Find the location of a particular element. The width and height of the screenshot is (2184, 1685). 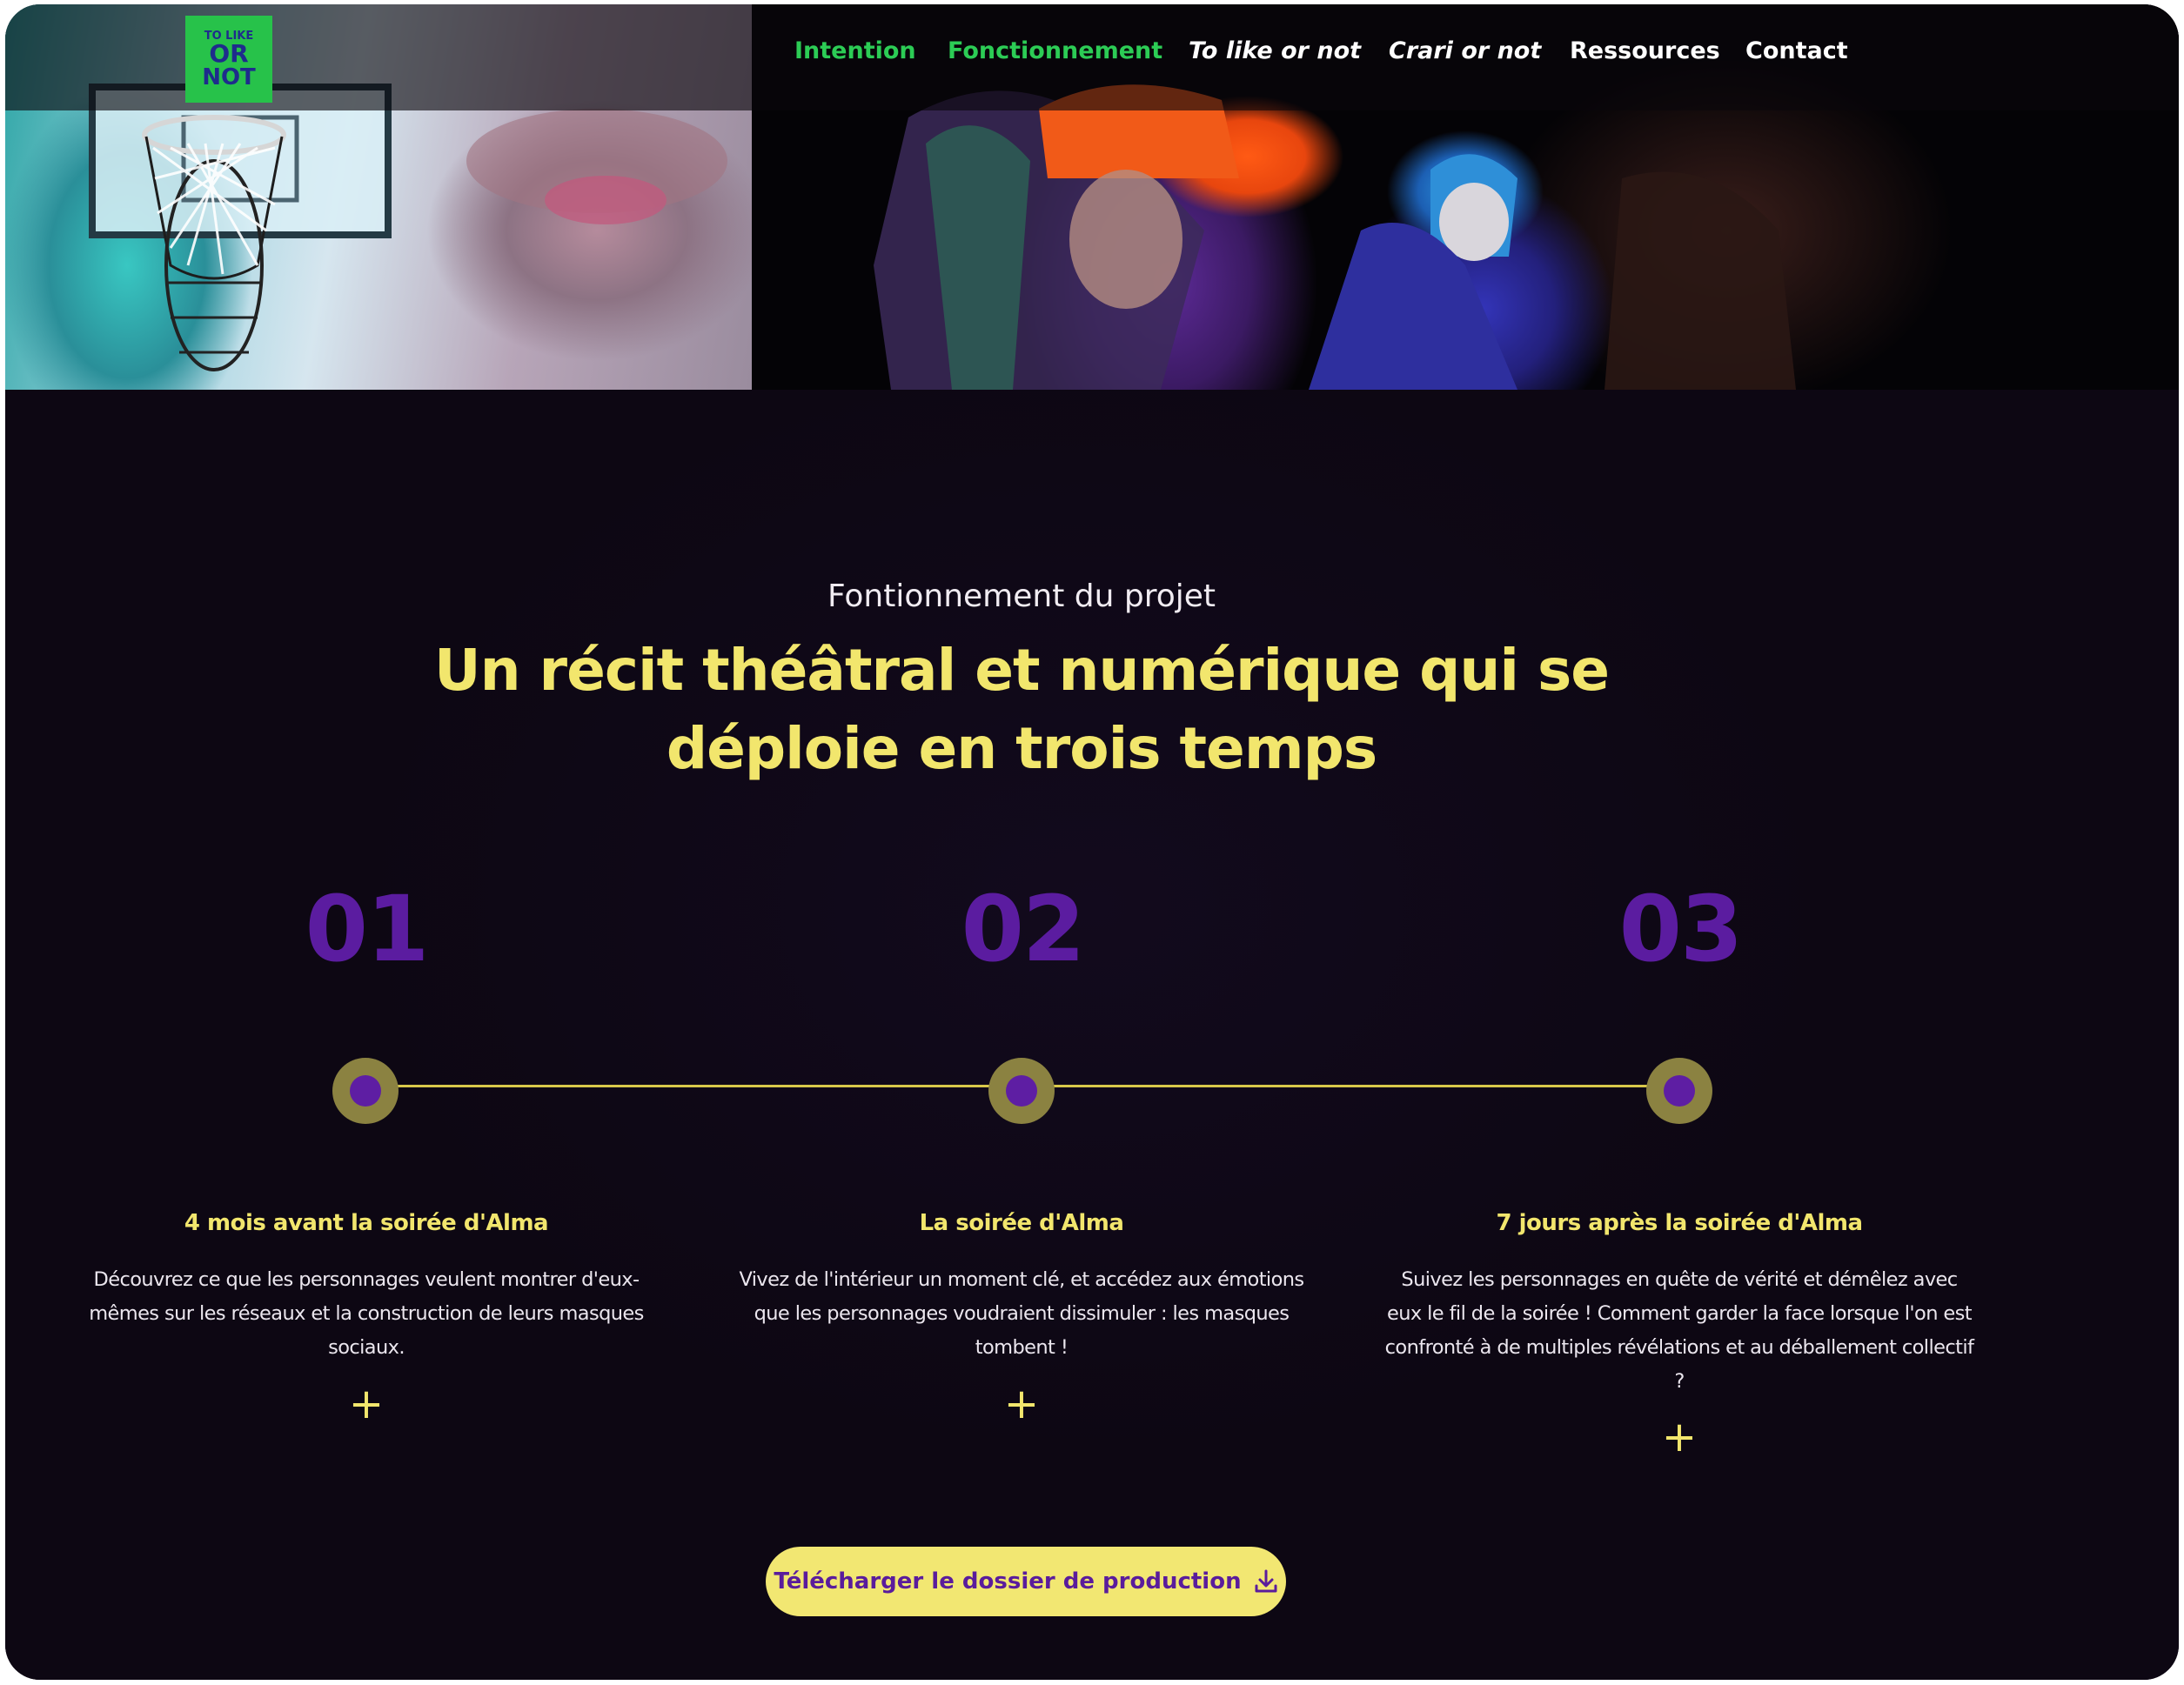

download-icon is located at coordinates (1266, 1581).